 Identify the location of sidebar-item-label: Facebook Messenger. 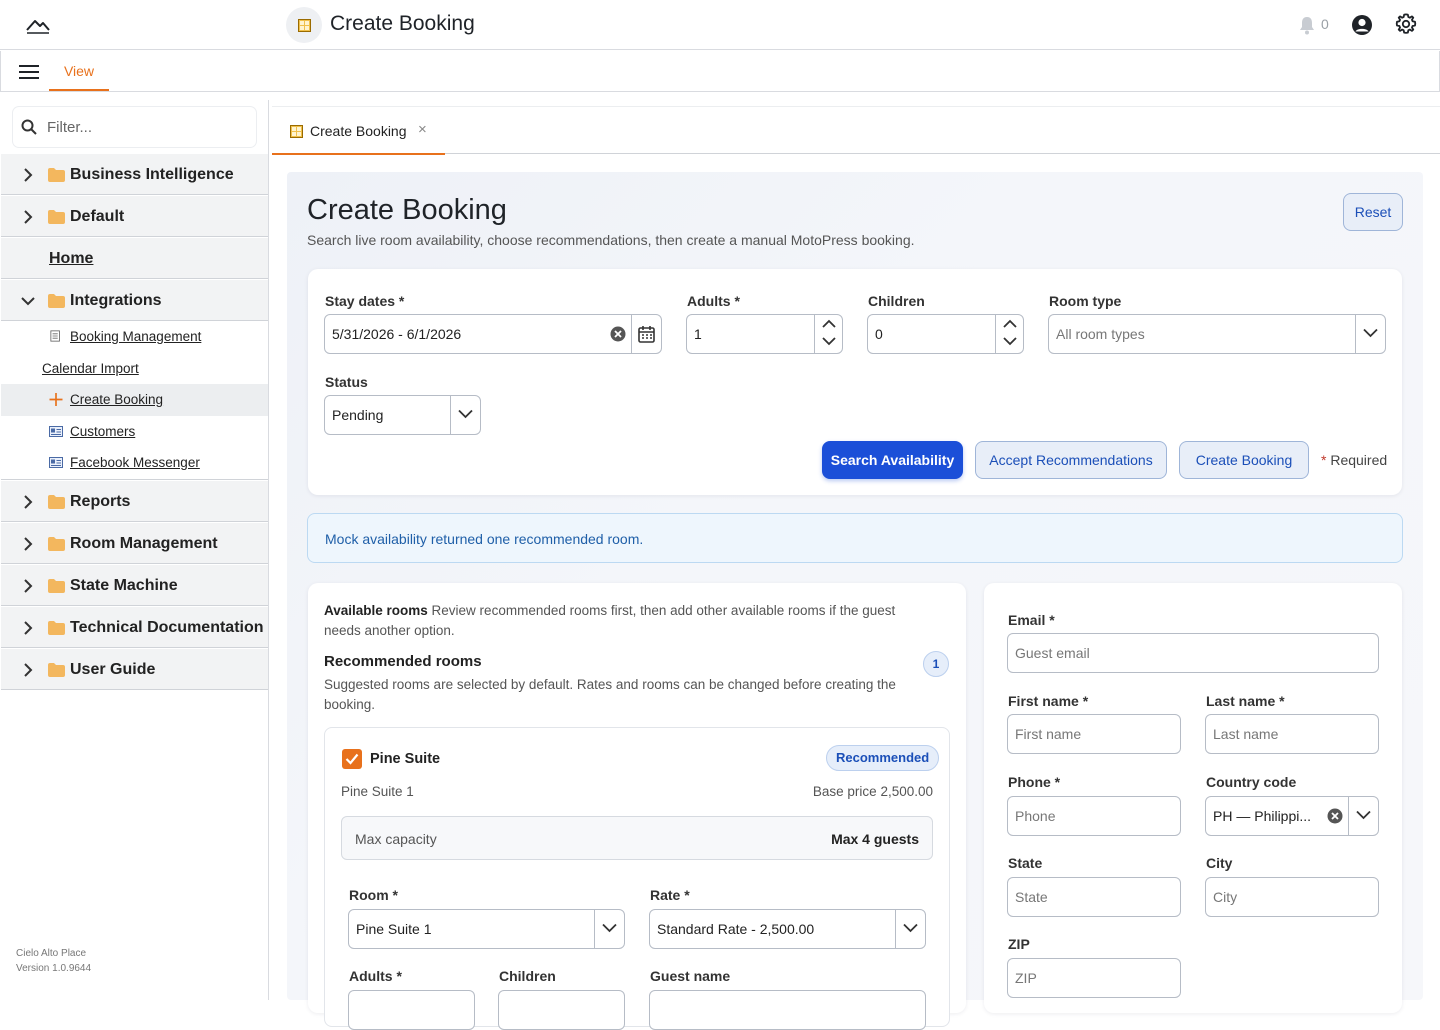
(135, 462).